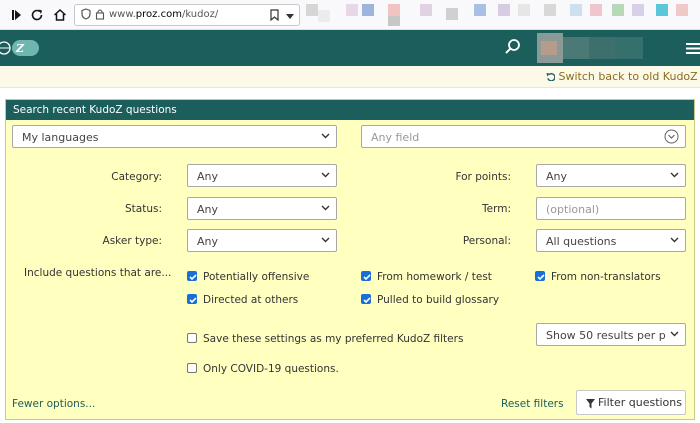 The height and width of the screenshot is (423, 700). Describe the element at coordinates (271, 369) in the screenshot. I see `covid-label: Only COVID-19 questions.` at that location.